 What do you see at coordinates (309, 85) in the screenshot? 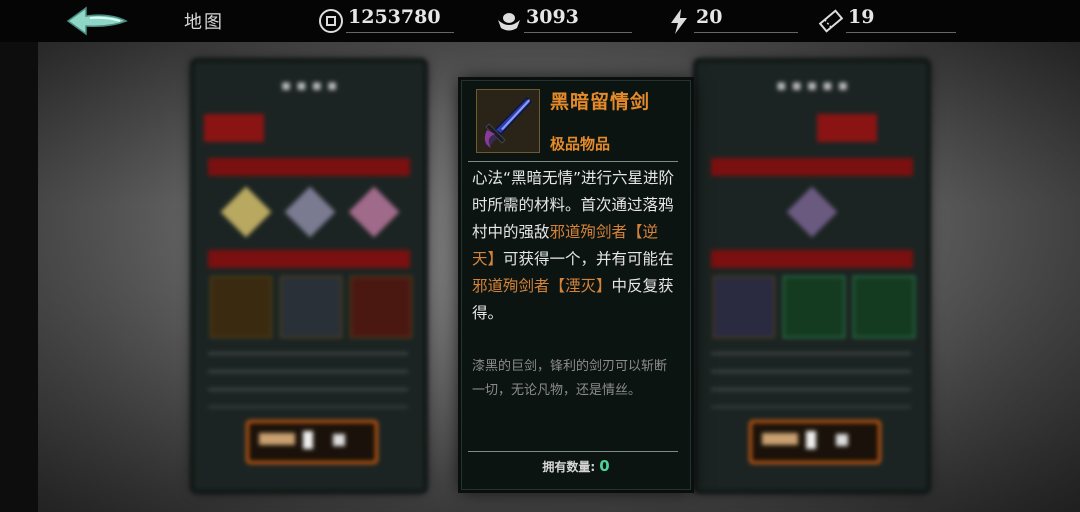
I see `left-panel-title: ▪ ▪ ▪ ▪` at bounding box center [309, 85].